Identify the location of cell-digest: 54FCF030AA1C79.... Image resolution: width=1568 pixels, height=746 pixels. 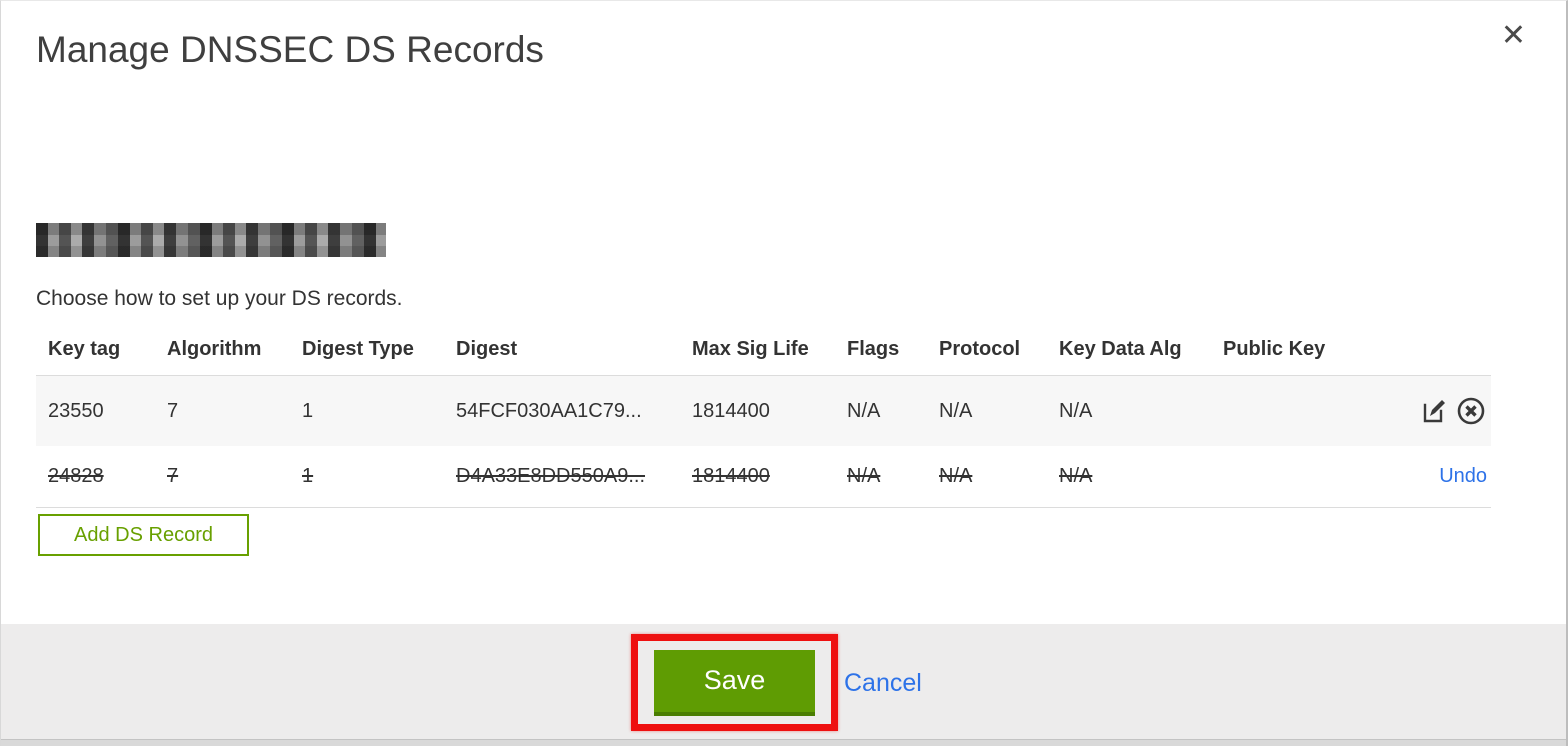
(549, 410).